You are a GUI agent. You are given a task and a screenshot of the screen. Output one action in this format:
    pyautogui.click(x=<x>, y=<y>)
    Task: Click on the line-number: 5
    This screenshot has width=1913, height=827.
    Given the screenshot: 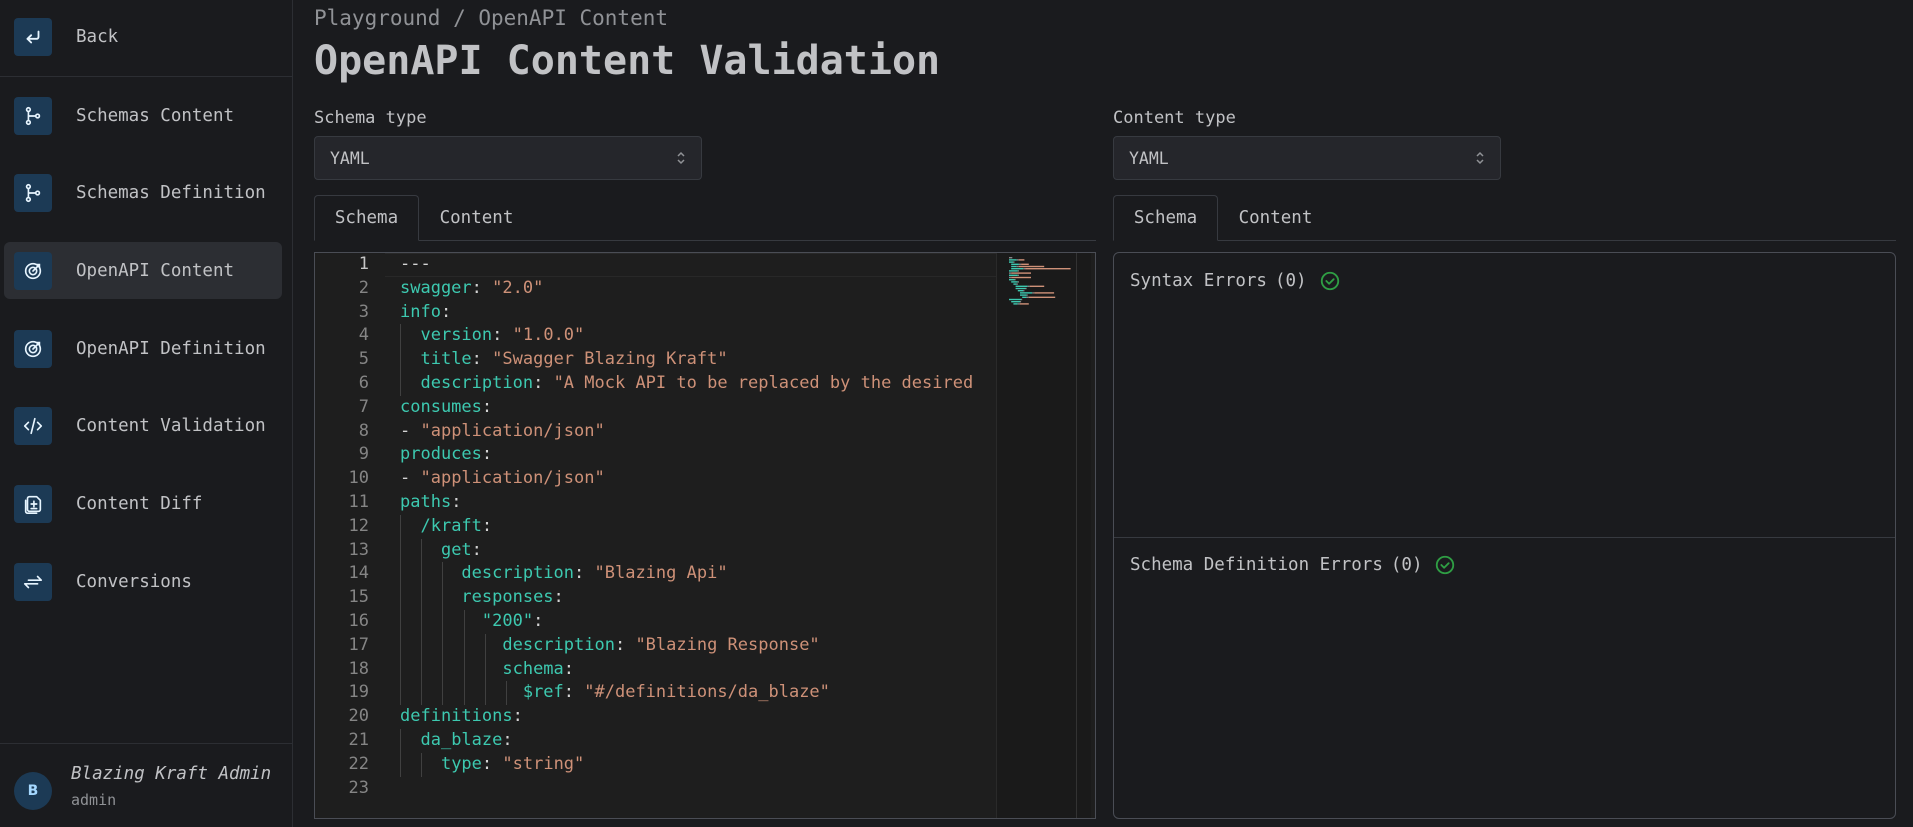 What is the action you would take?
    pyautogui.click(x=363, y=359)
    